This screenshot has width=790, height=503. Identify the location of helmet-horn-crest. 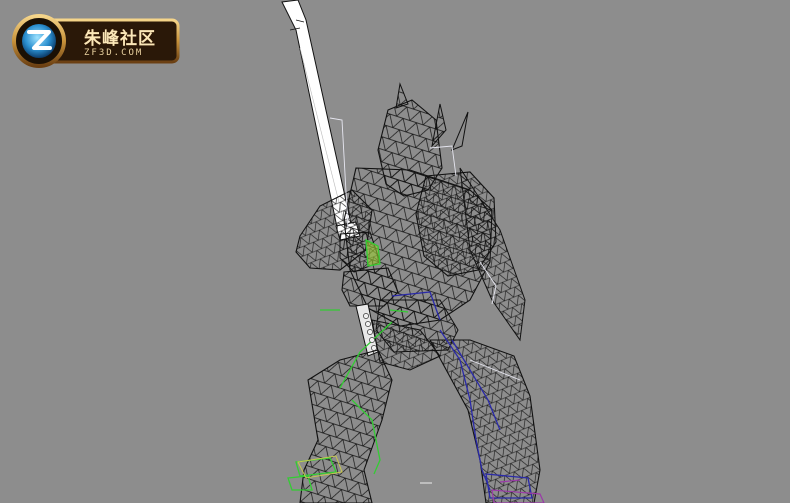
(460, 131).